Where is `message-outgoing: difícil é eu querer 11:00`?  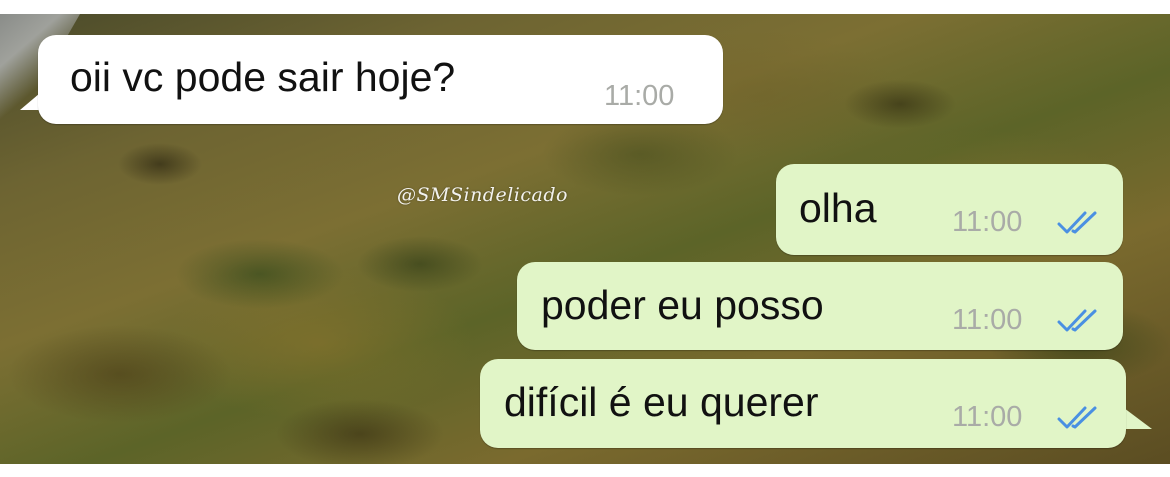 message-outgoing: difícil é eu querer 11:00 is located at coordinates (803, 403).